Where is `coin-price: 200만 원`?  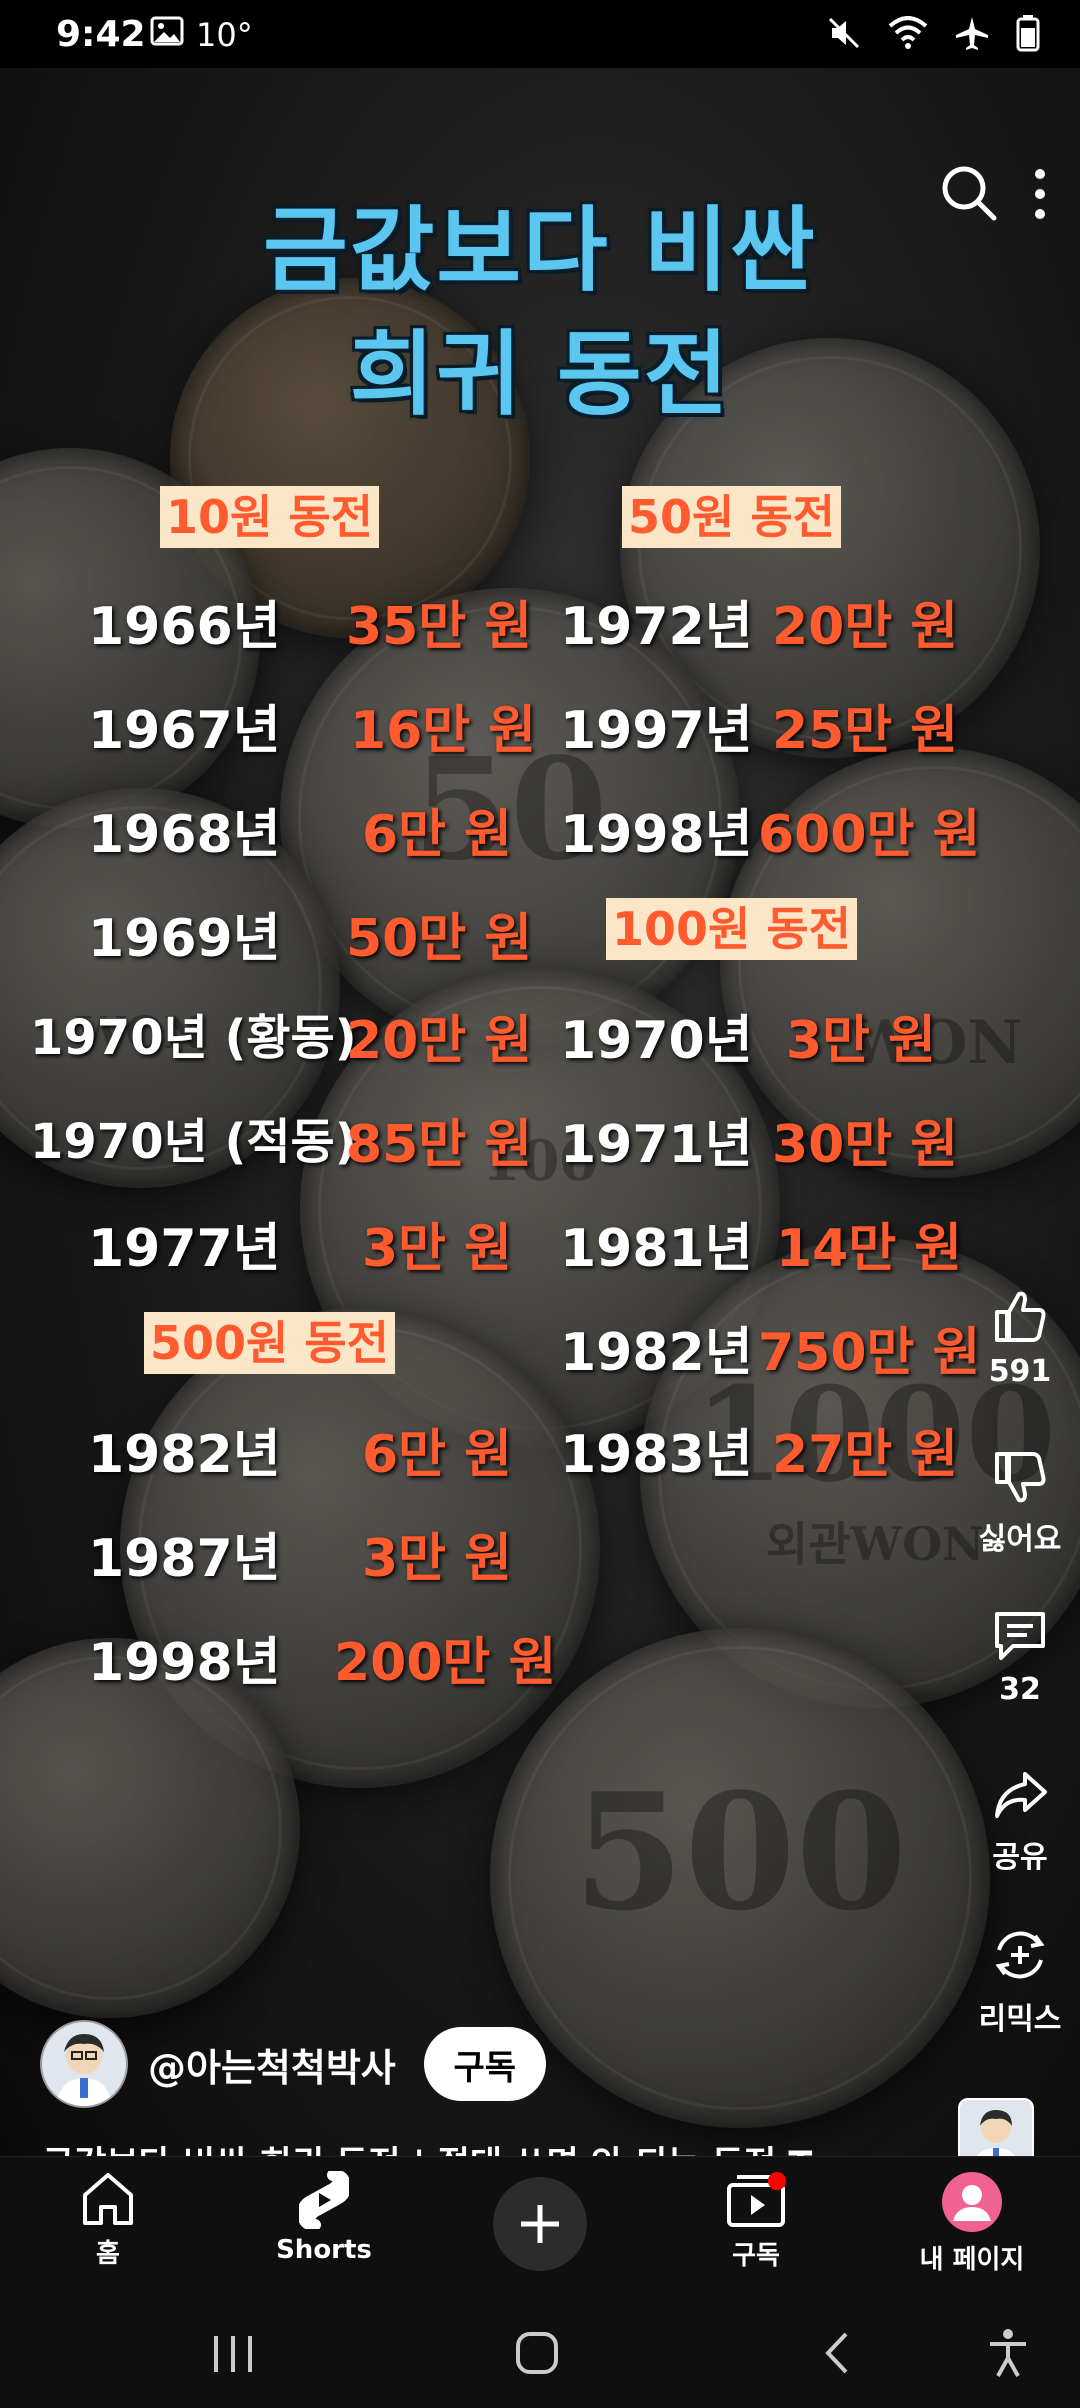
coin-price: 200만 원 is located at coordinates (445, 1663).